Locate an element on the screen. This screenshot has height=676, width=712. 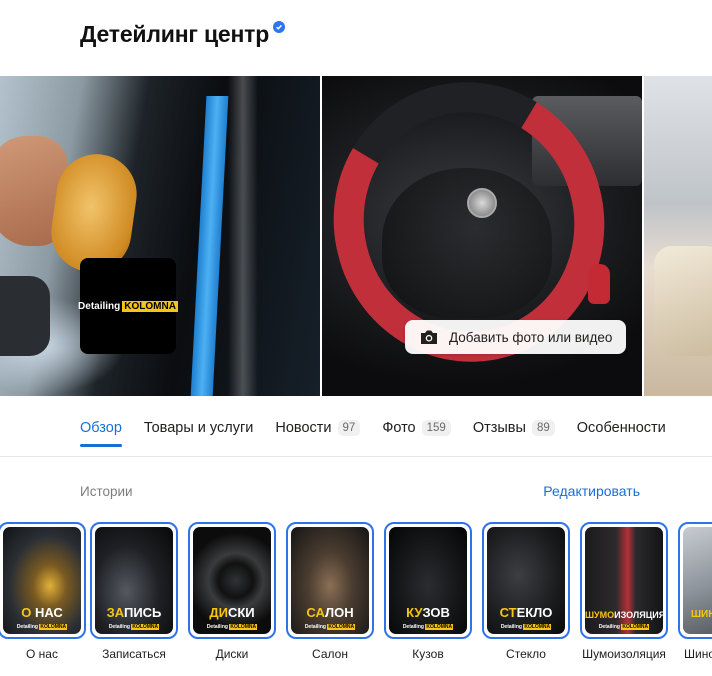
tab-label: Товары и услуги is located at coordinates (198, 428).